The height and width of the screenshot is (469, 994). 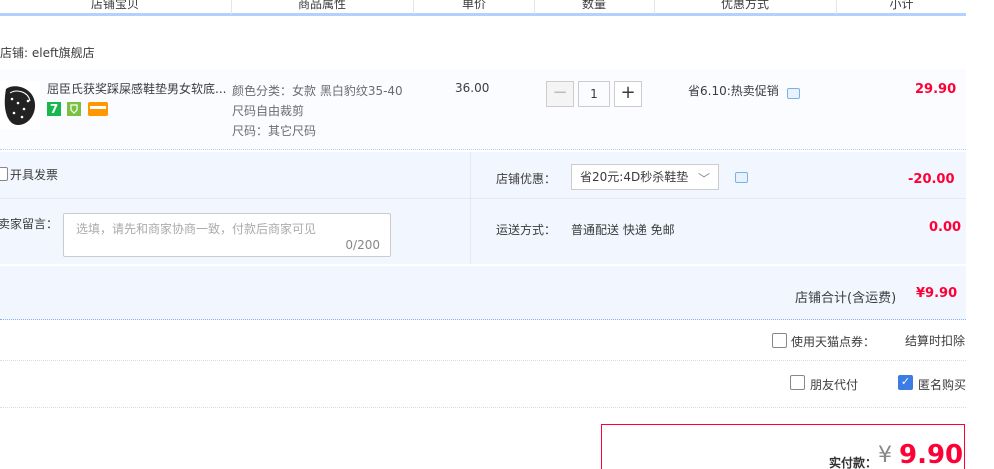 What do you see at coordinates (526, 179) in the screenshot?
I see `shop-discount-label: 店铺优惠：` at bounding box center [526, 179].